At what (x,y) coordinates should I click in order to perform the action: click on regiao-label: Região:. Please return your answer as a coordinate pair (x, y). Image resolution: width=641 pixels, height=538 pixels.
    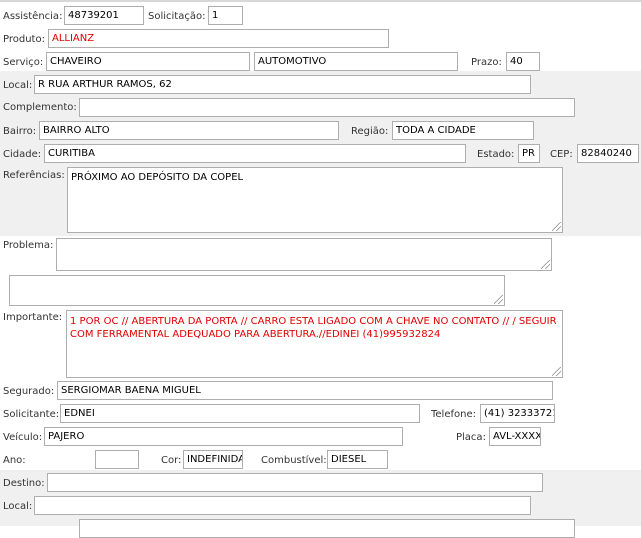
    Looking at the image, I should click on (370, 131).